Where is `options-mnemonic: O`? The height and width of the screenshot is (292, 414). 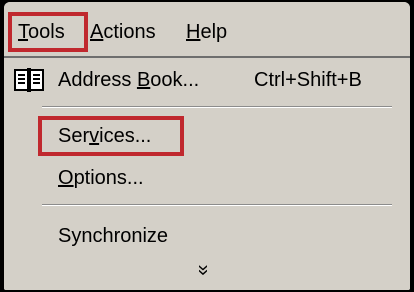
options-mnemonic: O is located at coordinates (66, 178).